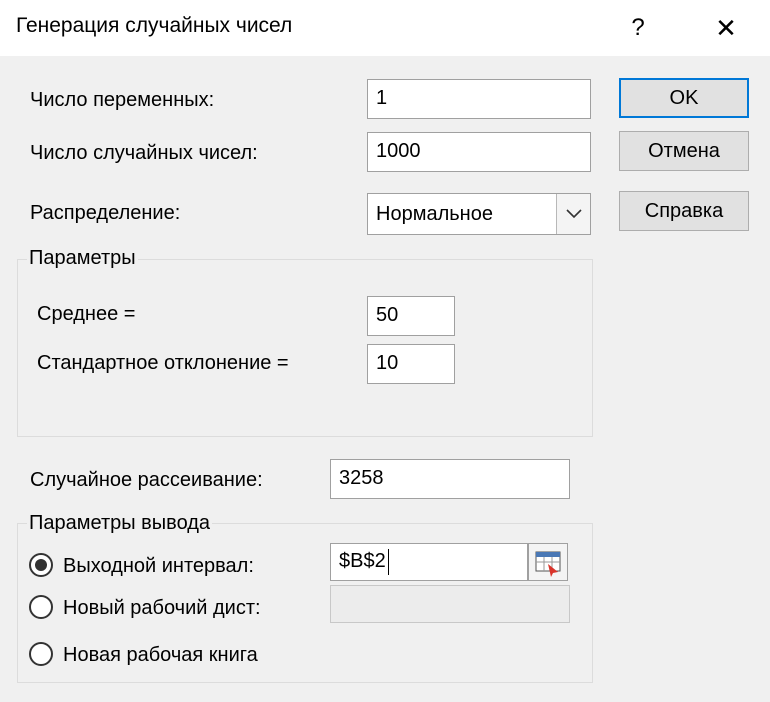 This screenshot has height=702, width=770. I want to click on help-button: Справка, so click(684, 211).